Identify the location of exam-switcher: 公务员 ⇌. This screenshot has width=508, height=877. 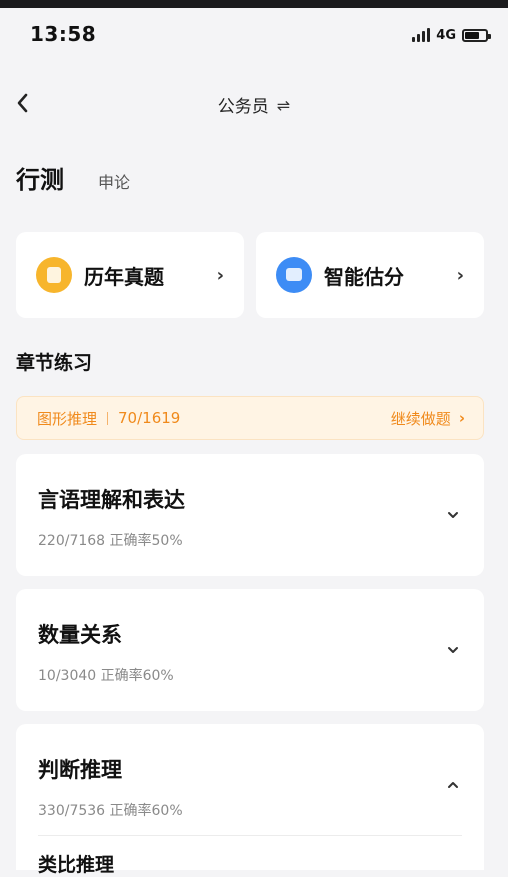
(254, 104).